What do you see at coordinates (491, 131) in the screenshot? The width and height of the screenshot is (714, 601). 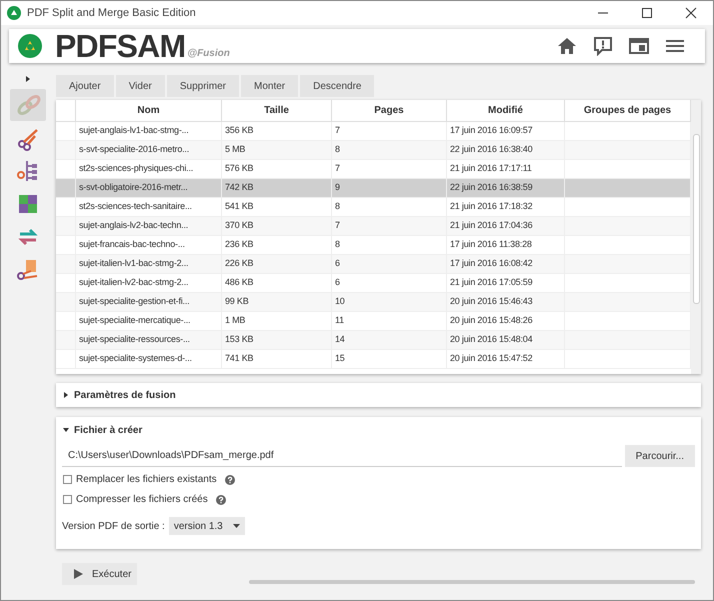 I see `table-cell-text: 17 juin 2016 16:09:57` at bounding box center [491, 131].